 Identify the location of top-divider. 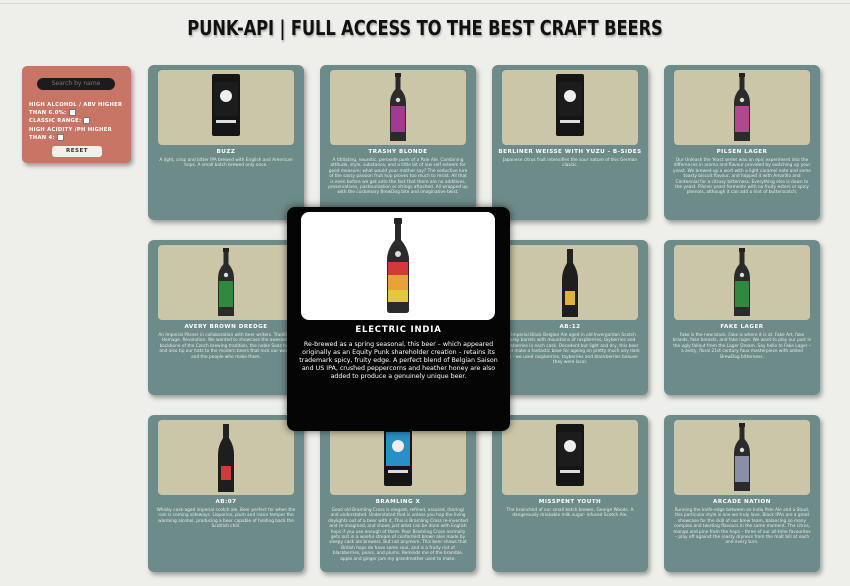
(425, 3).